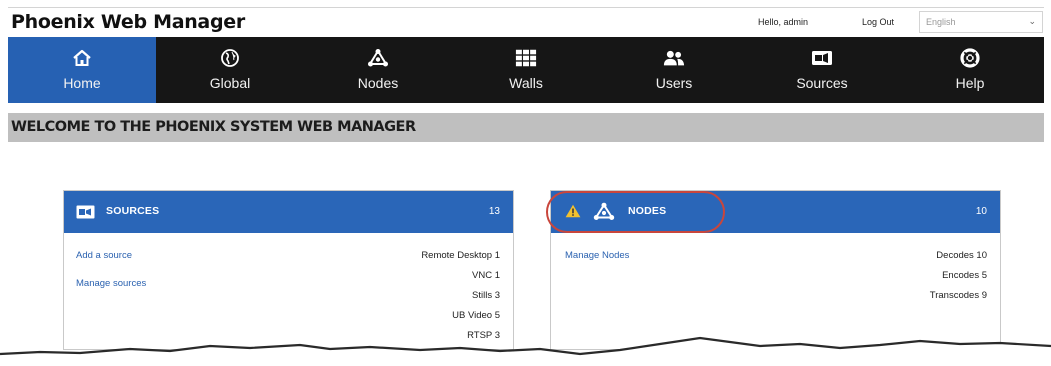  I want to click on nav-label: Sources, so click(822, 83).